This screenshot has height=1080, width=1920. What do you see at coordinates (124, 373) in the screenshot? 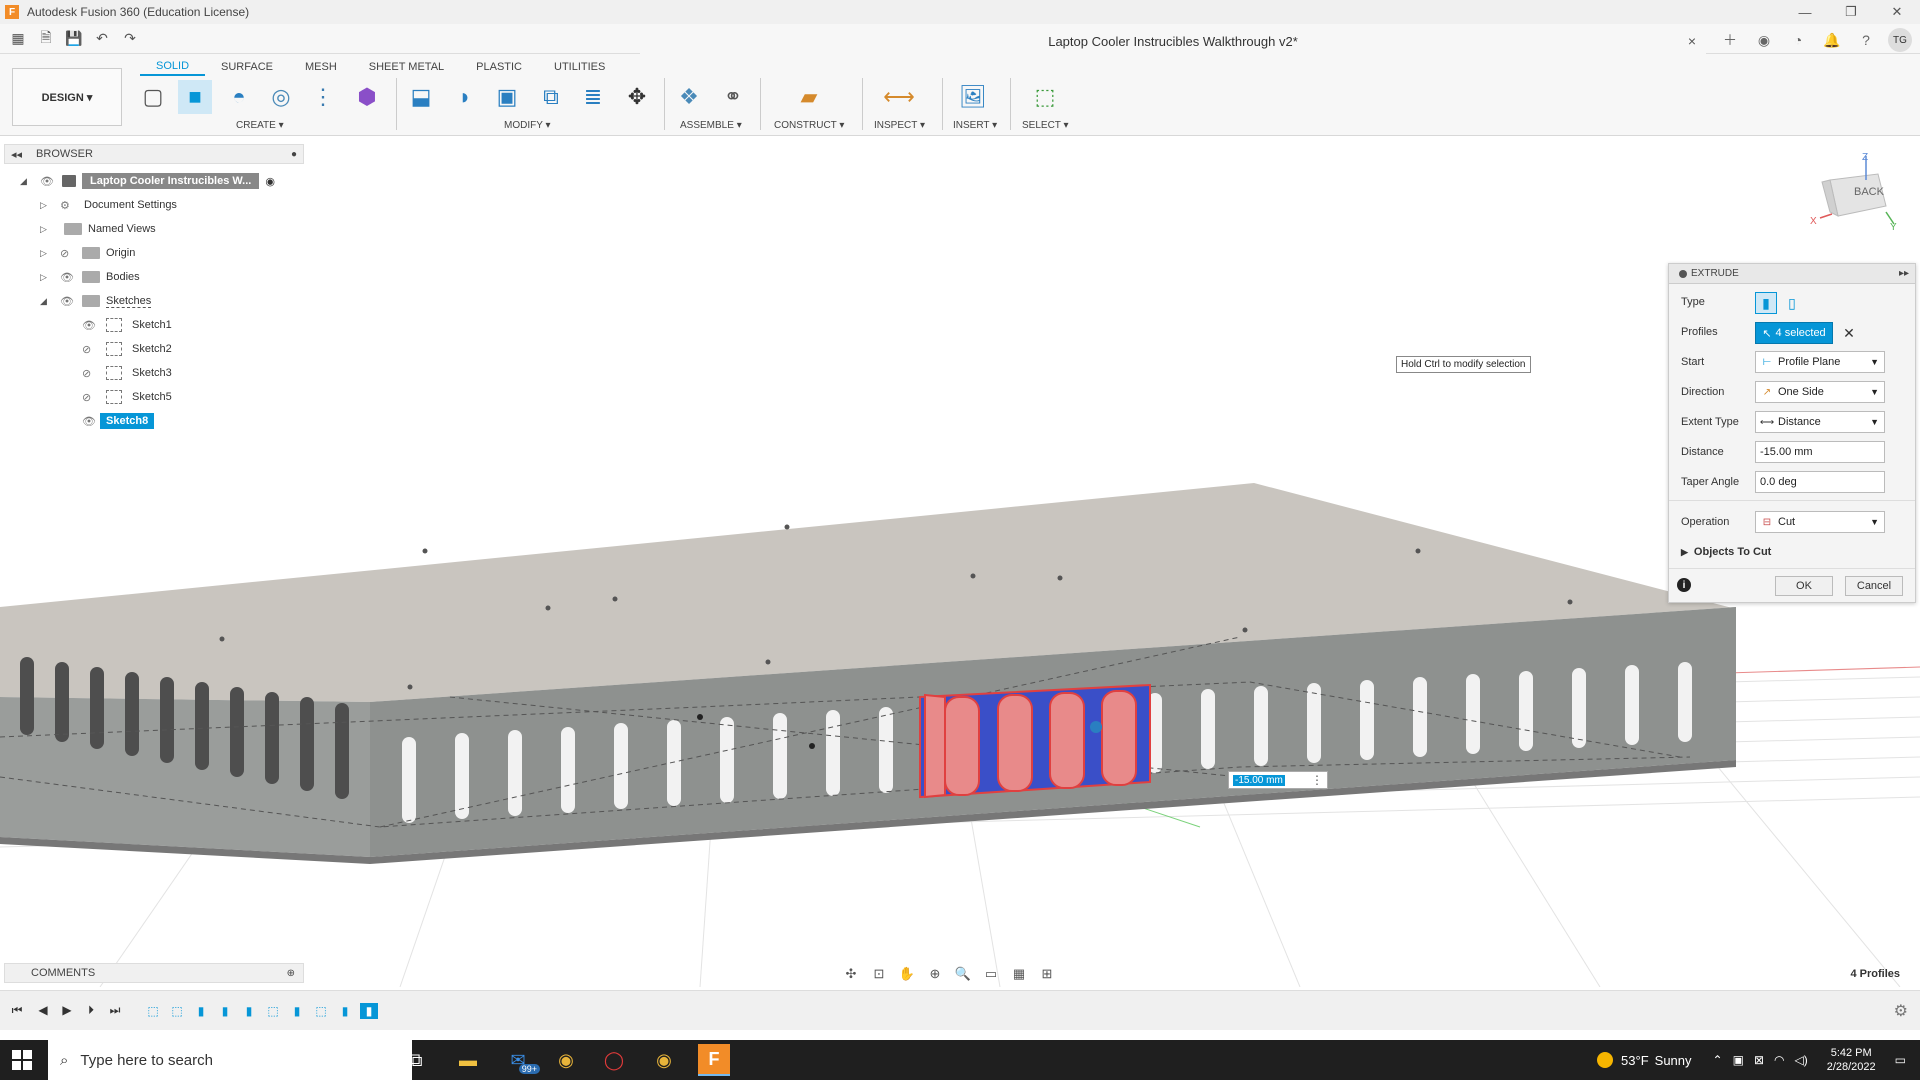
I see `tree-item-sketch3: ⊘ Sketch3` at bounding box center [124, 373].